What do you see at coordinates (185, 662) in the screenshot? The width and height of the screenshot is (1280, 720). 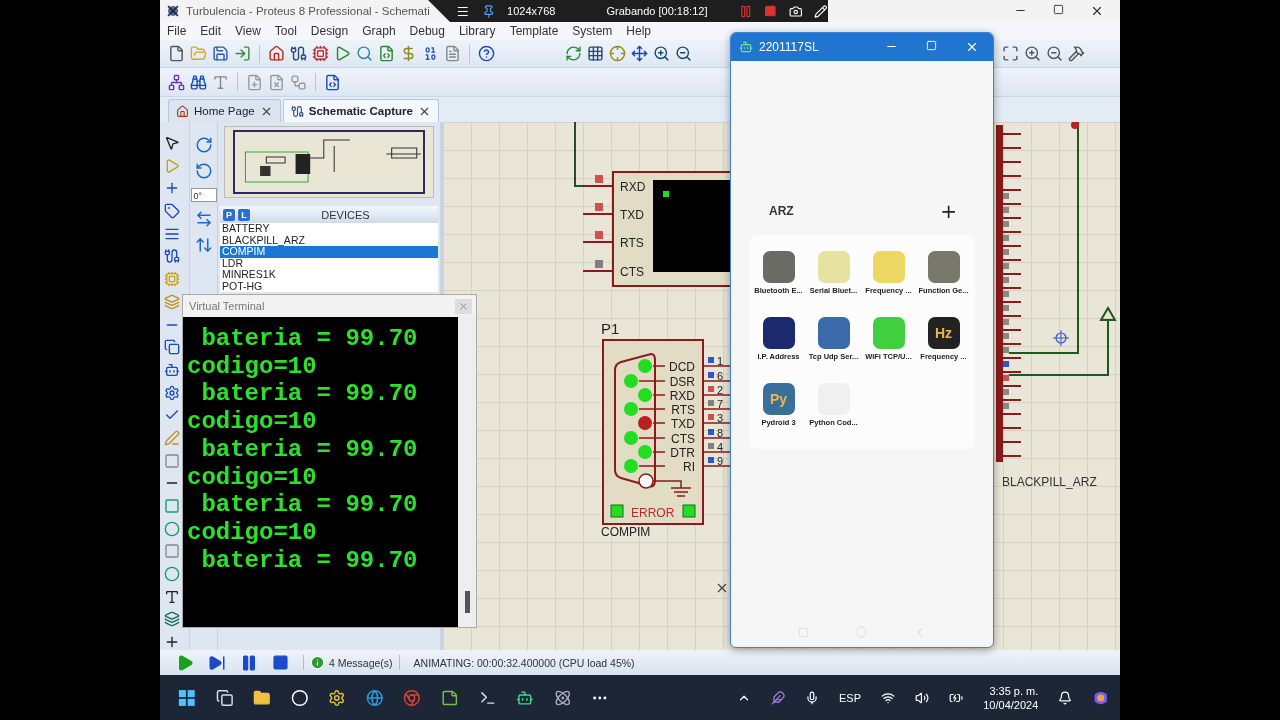 I see `play-icon` at bounding box center [185, 662].